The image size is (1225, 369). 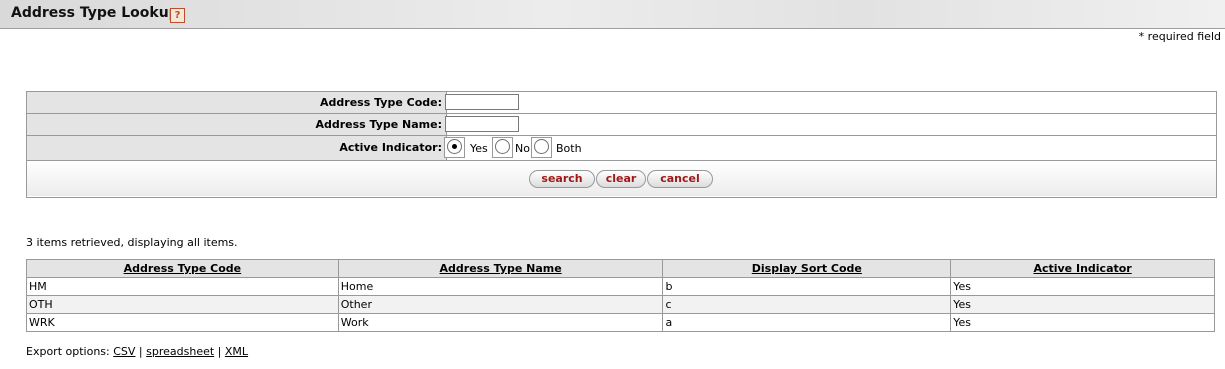 I want to click on criteria-row-code: Address Type Code:, so click(x=621, y=103).